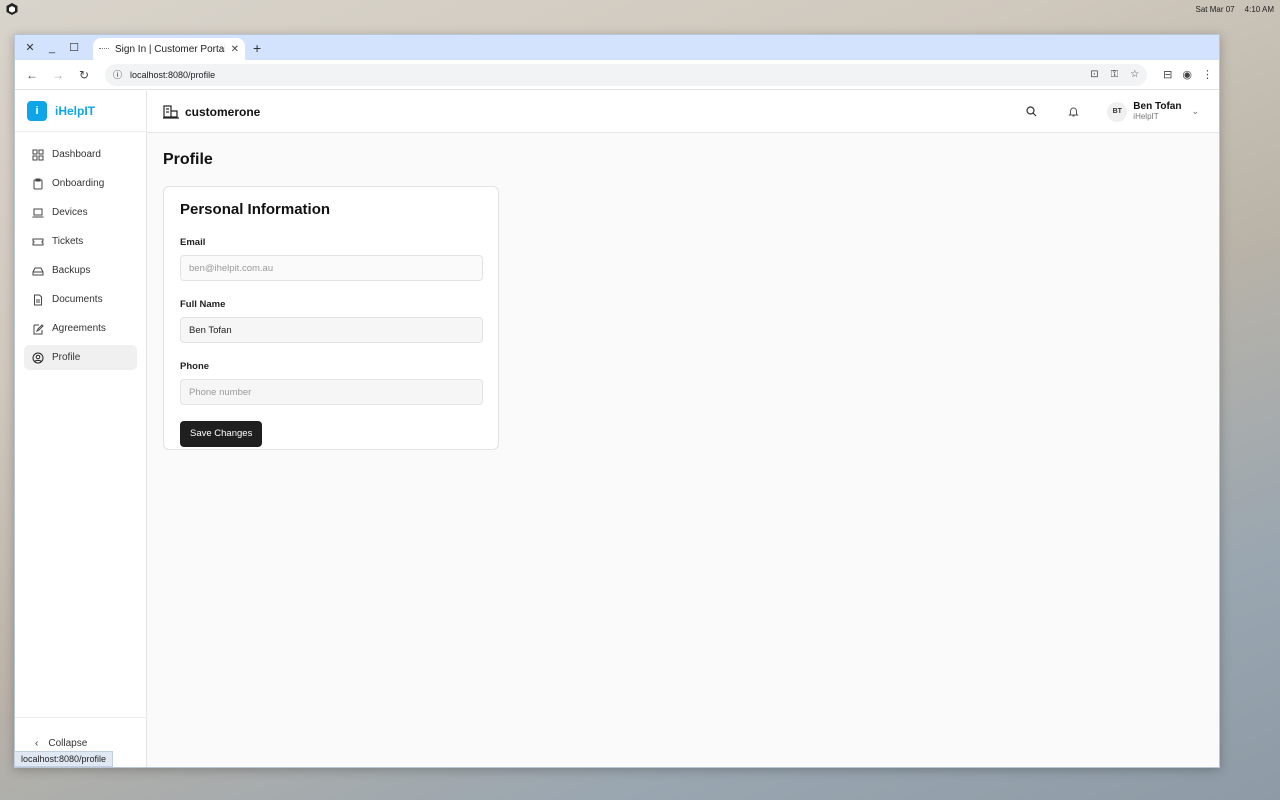 This screenshot has height=800, width=1280. What do you see at coordinates (188, 159) in the screenshot?
I see `page-title: Profile` at bounding box center [188, 159].